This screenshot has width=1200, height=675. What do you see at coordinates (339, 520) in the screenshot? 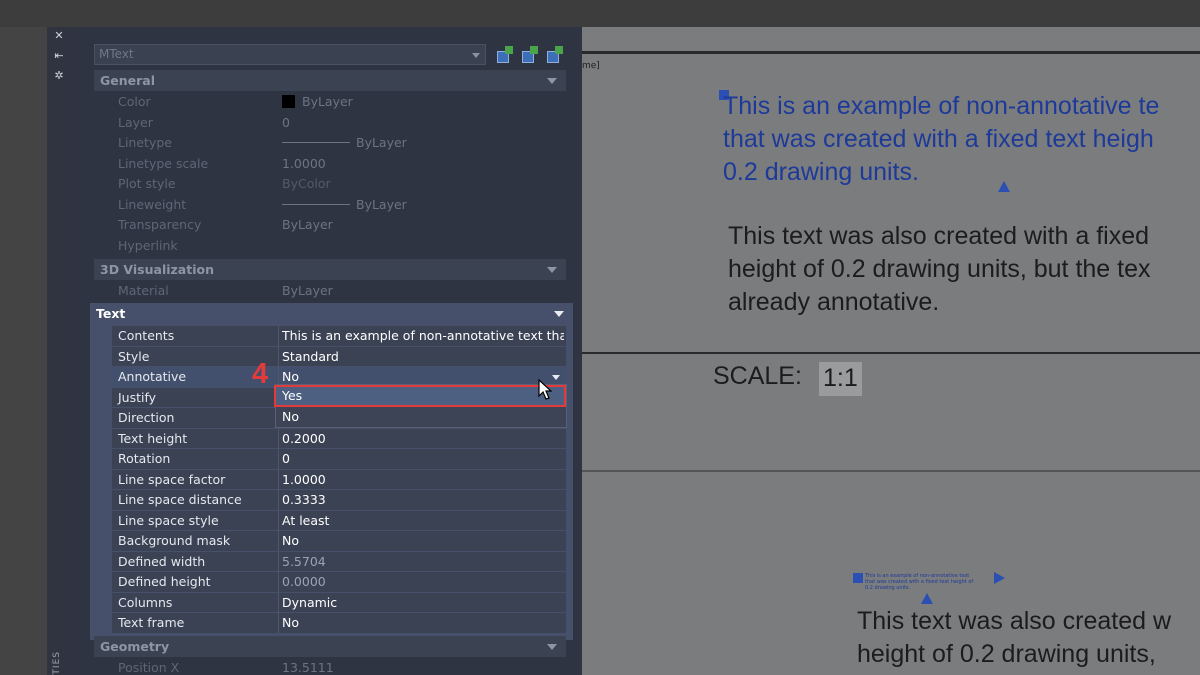
I see `property-row-line-space-style: Line space style At least` at bounding box center [339, 520].